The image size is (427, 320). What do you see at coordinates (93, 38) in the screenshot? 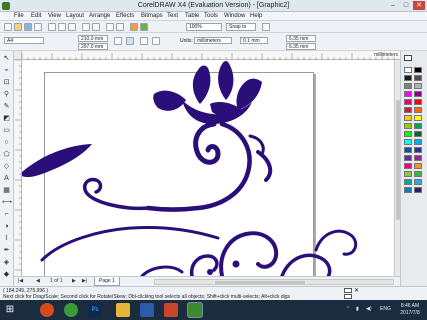
I see `page-width-field: 210.0 mm` at bounding box center [93, 38].